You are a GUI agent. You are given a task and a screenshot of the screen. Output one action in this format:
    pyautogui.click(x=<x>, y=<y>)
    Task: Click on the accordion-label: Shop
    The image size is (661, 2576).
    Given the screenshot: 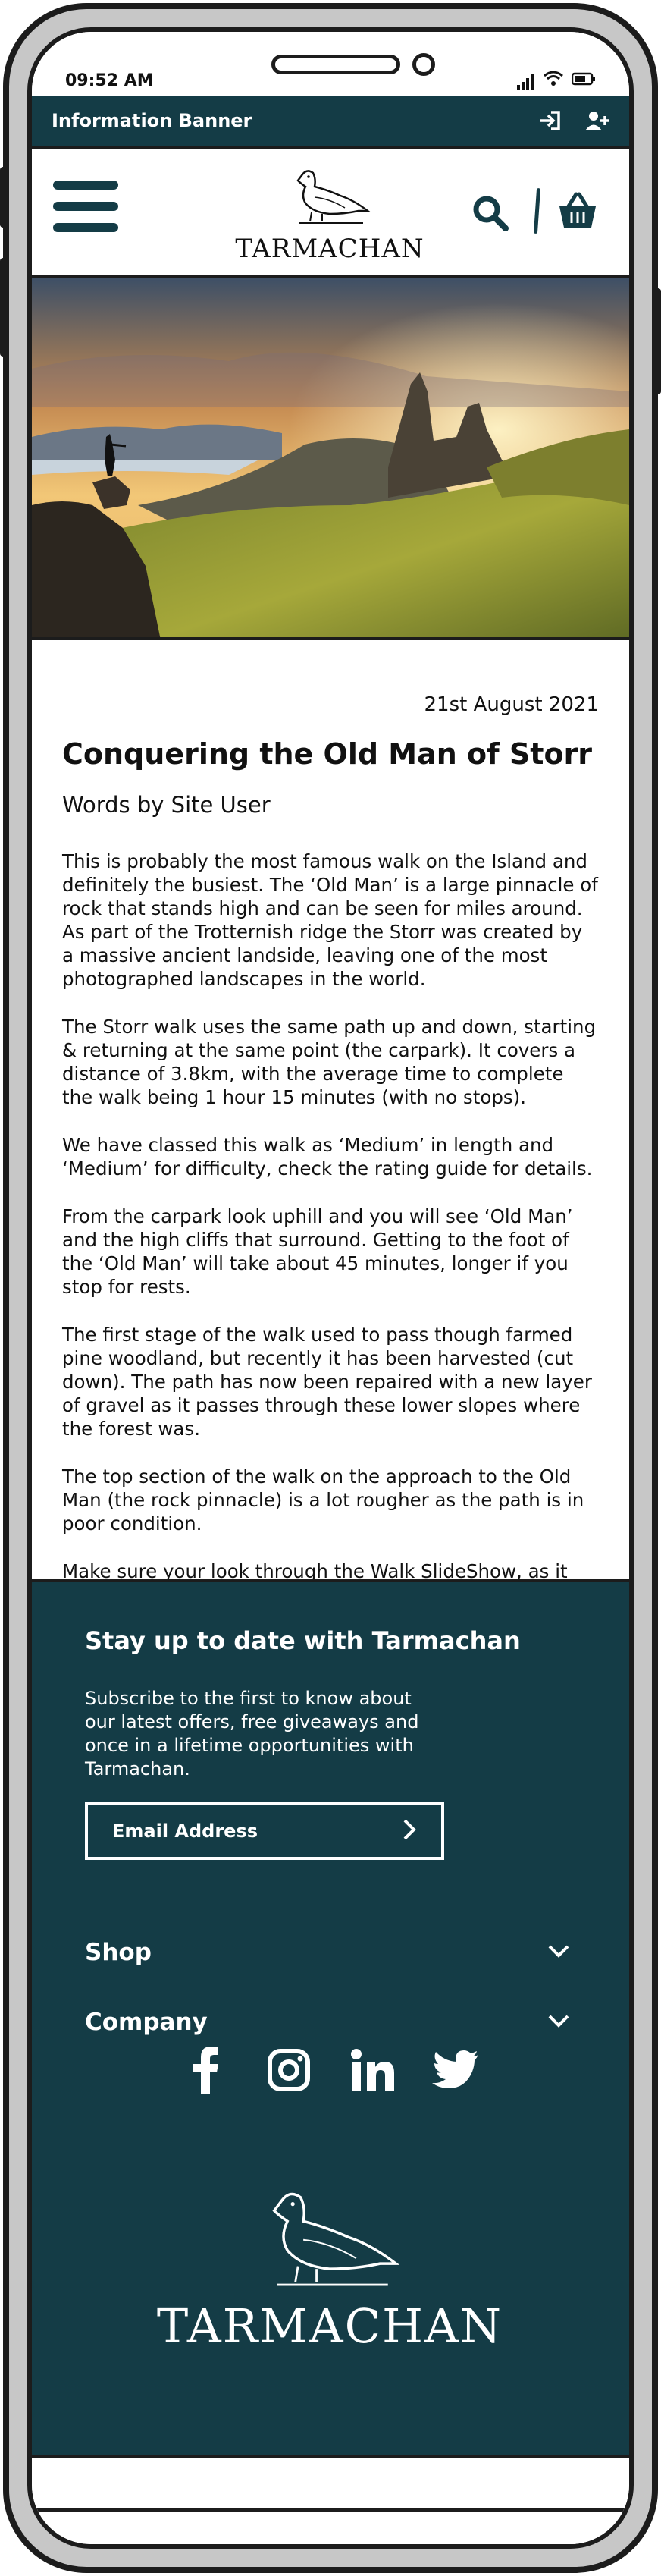 What is the action you would take?
    pyautogui.click(x=118, y=1952)
    